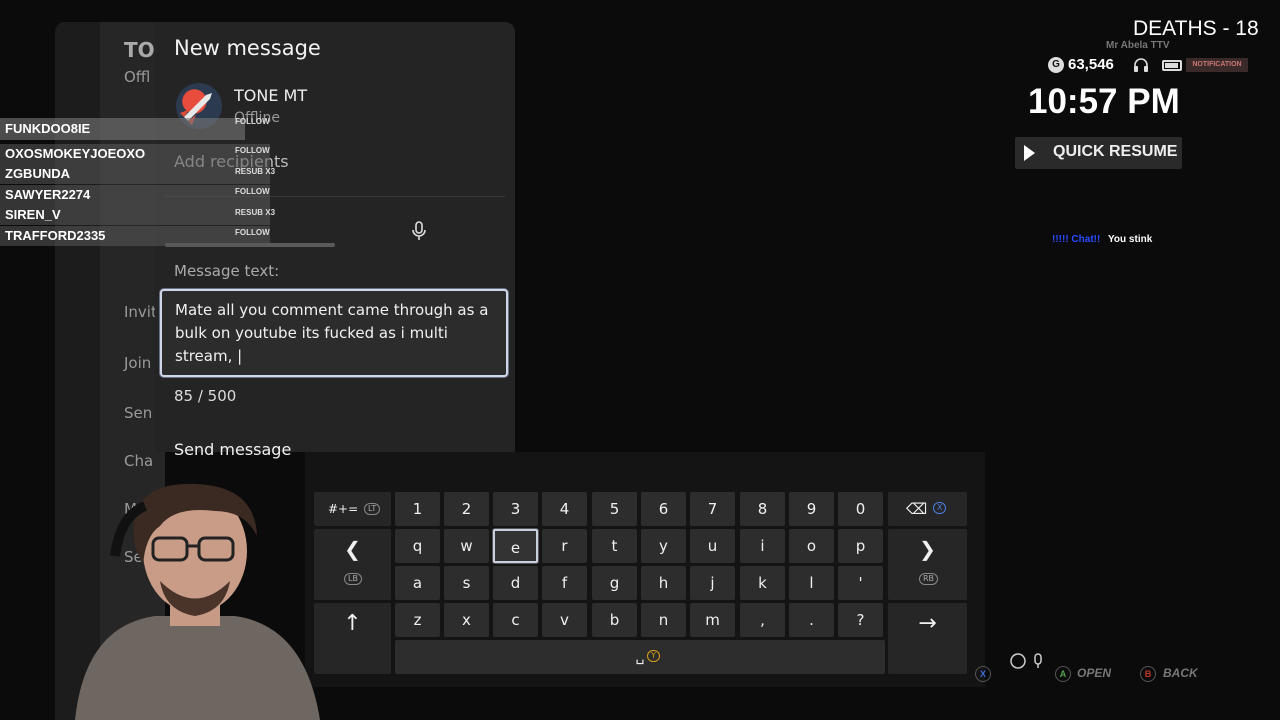 The image size is (1280, 720). Describe the element at coordinates (564, 620) in the screenshot. I see `key-v: v` at that location.